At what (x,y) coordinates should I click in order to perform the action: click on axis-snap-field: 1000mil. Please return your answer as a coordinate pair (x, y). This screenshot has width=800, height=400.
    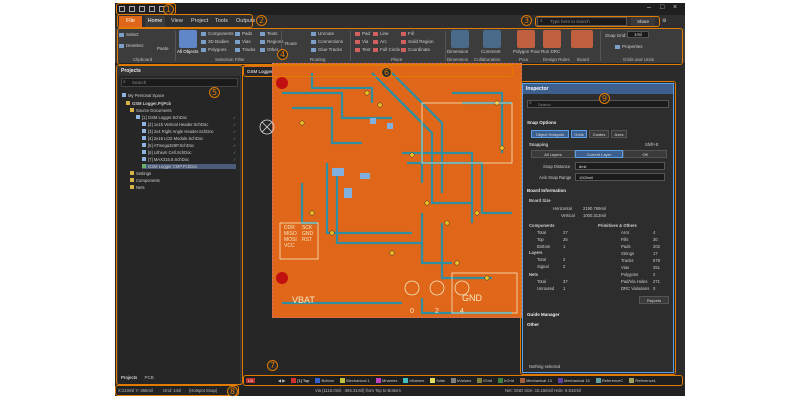
    Looking at the image, I should click on (620, 177).